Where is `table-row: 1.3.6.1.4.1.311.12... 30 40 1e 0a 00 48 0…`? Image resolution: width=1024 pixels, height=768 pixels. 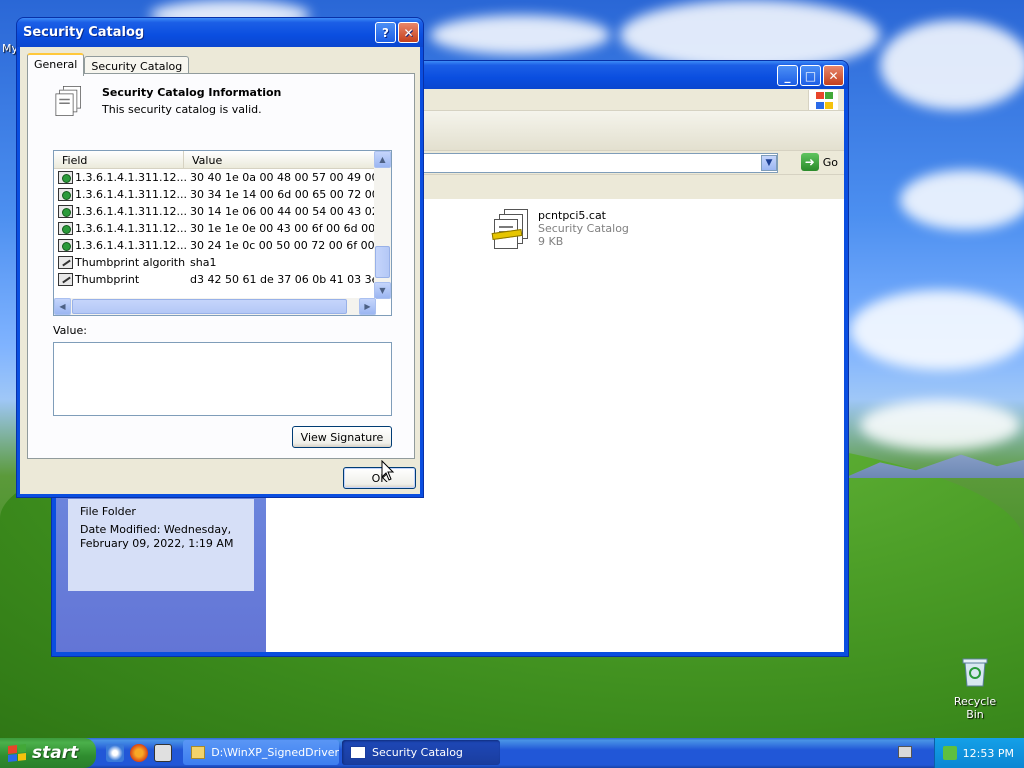 table-row: 1.3.6.1.4.1.311.12... 30 40 1e 0a 00 48 0… is located at coordinates (215, 177).